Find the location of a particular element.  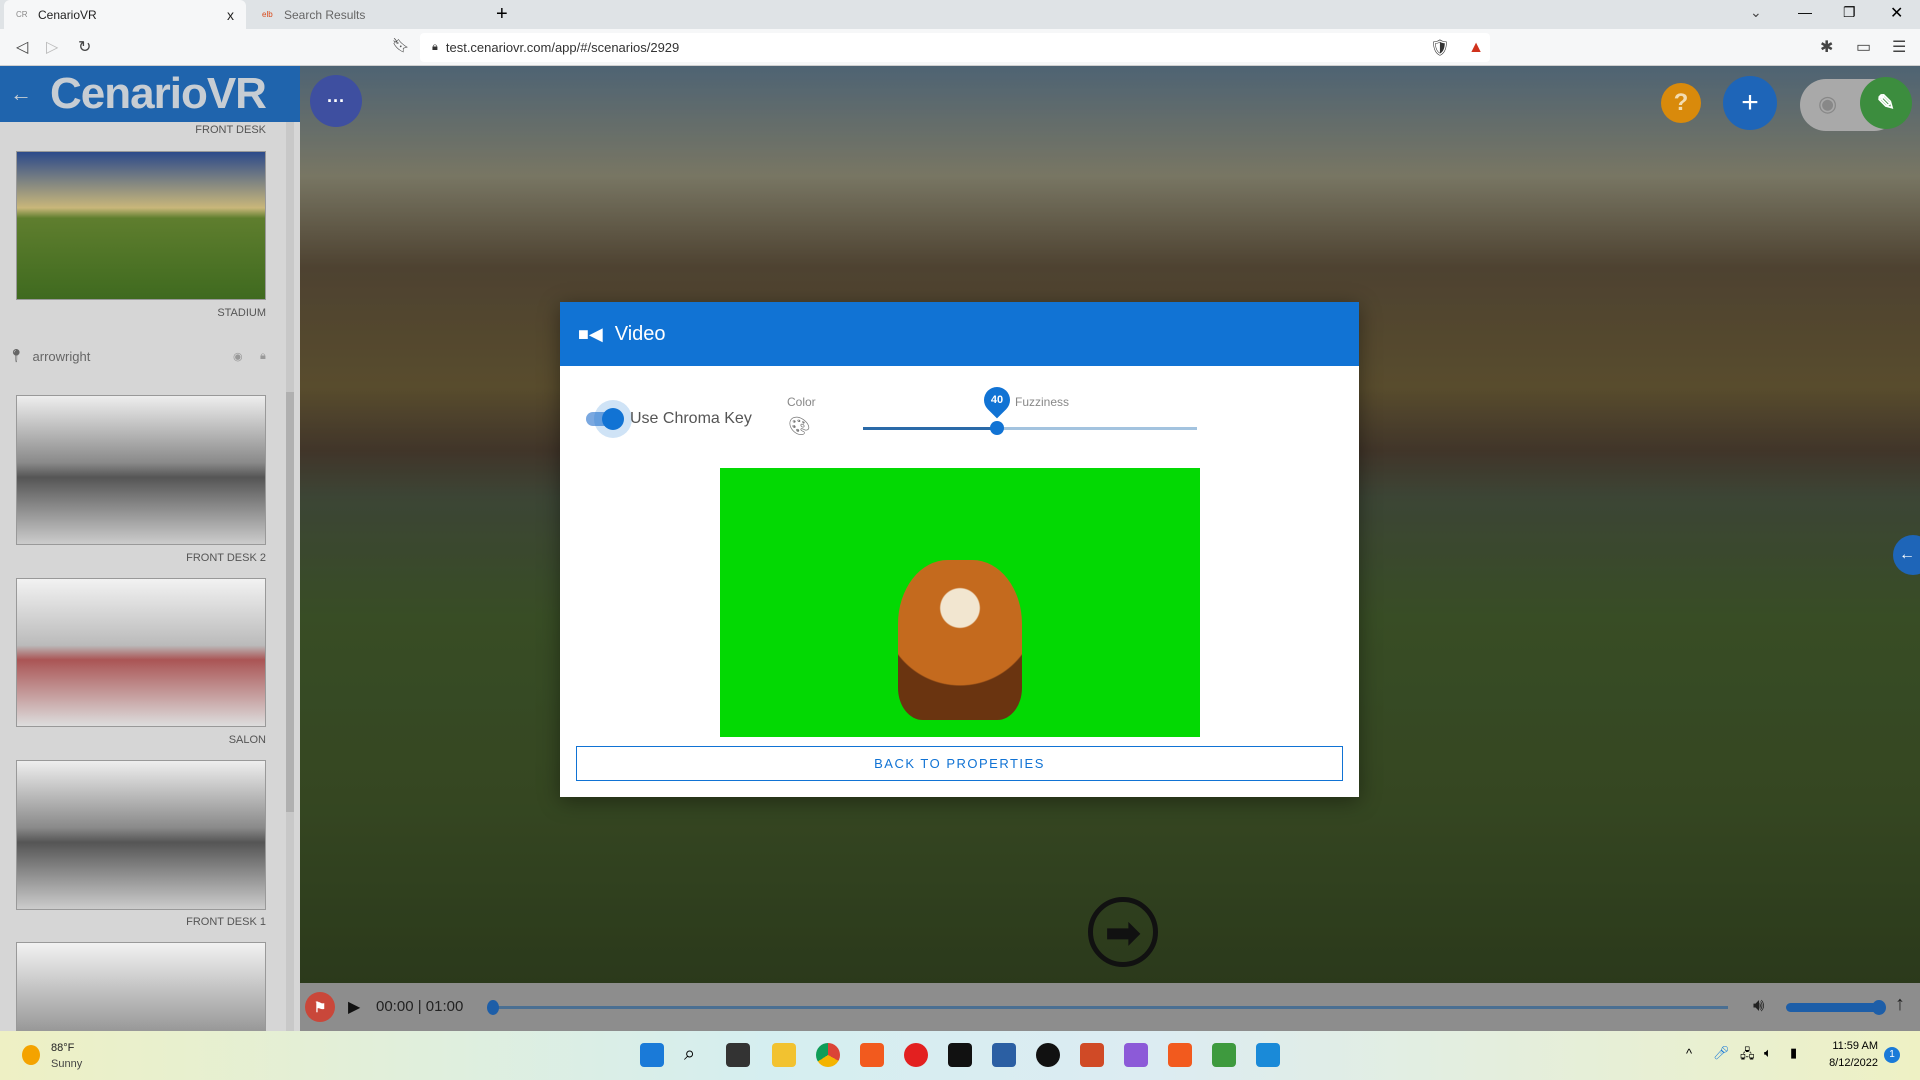

microphone-icon: 🎤︎ is located at coordinates (1721, 1053).